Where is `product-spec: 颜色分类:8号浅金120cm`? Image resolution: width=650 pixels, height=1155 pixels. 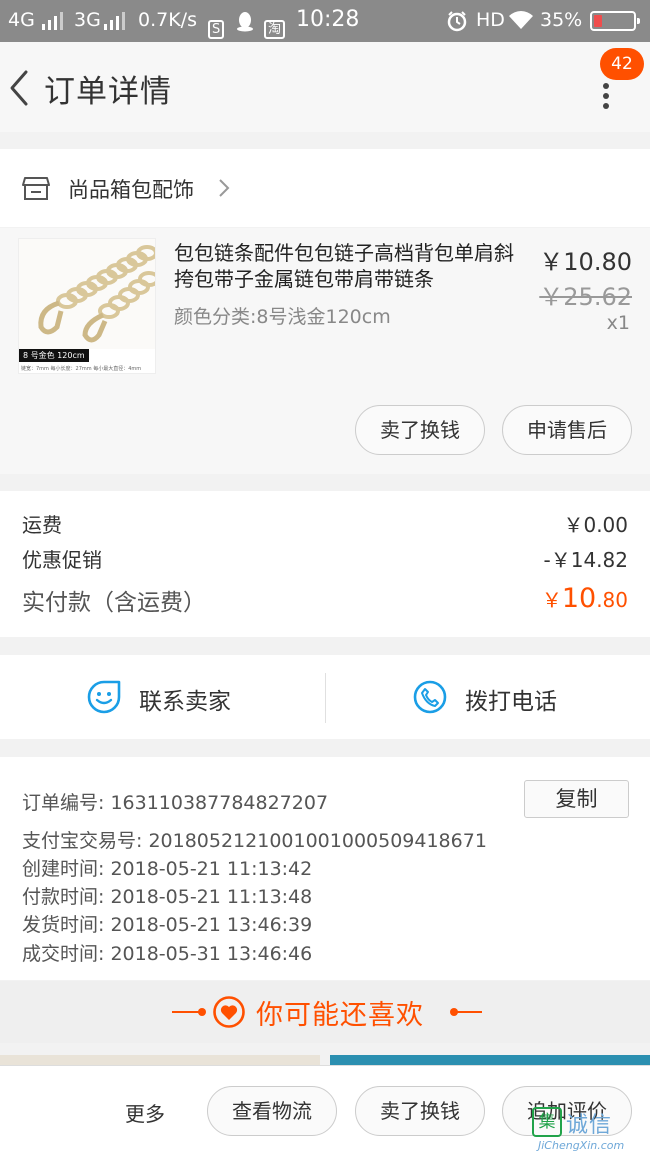
product-spec: 颜色分类:8号浅金120cm is located at coordinates (282, 317).